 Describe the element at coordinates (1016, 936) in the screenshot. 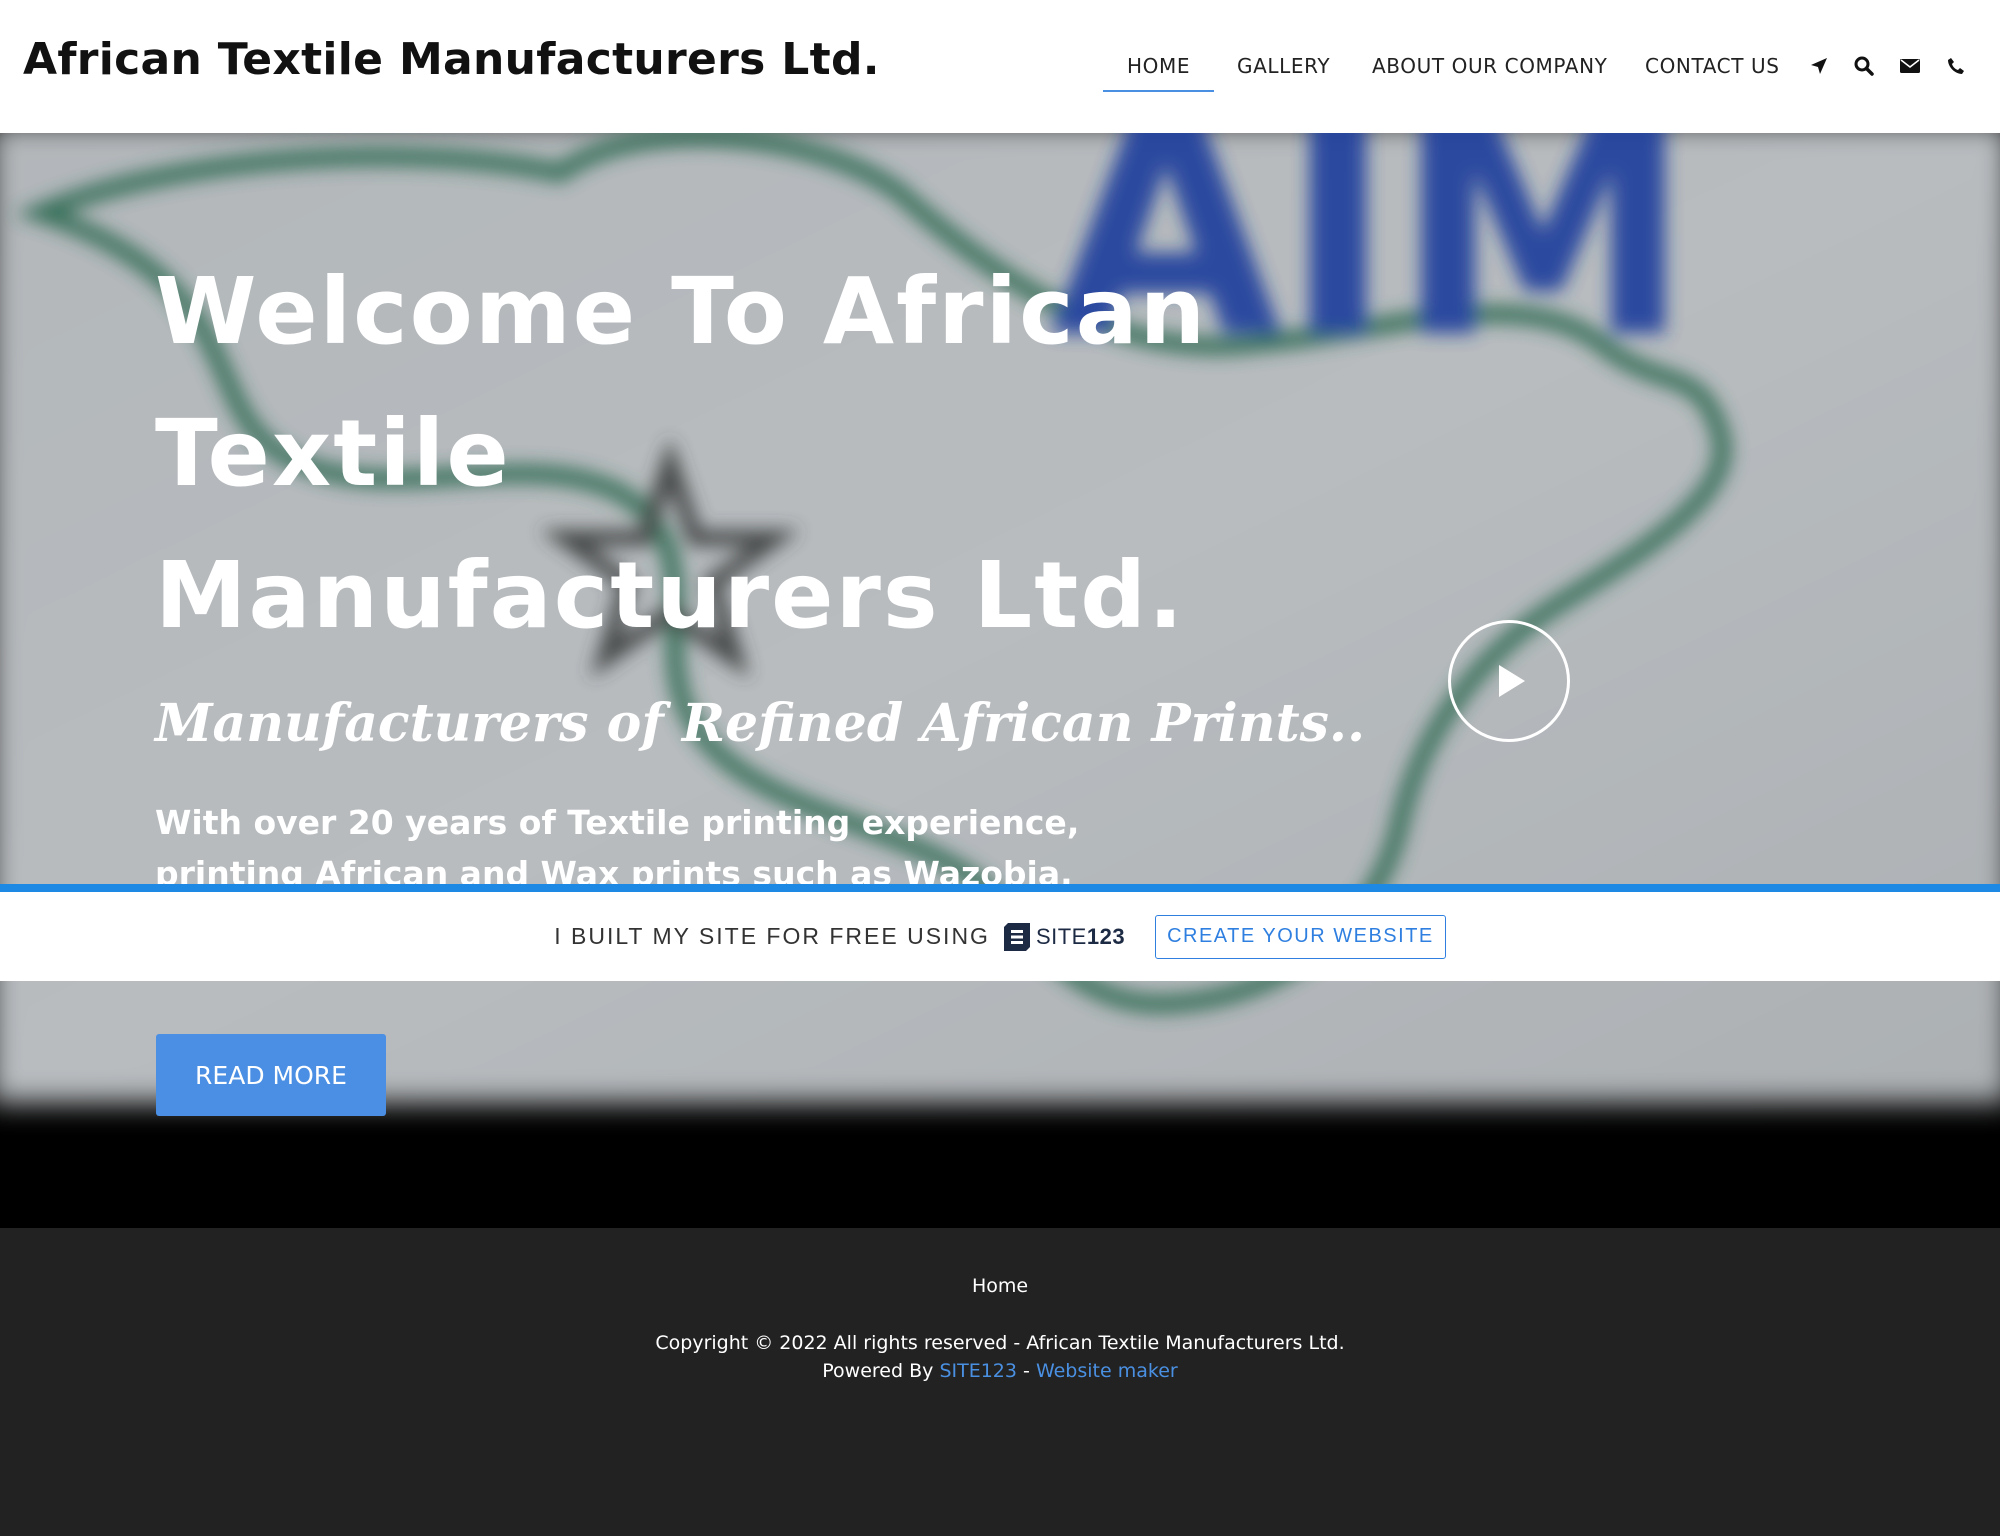

I see `site123-logo-icon` at that location.